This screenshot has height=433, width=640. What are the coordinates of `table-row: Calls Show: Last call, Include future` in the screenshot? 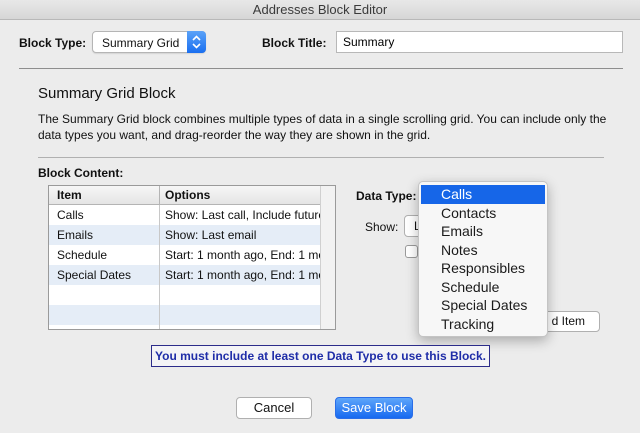 It's located at (185, 215).